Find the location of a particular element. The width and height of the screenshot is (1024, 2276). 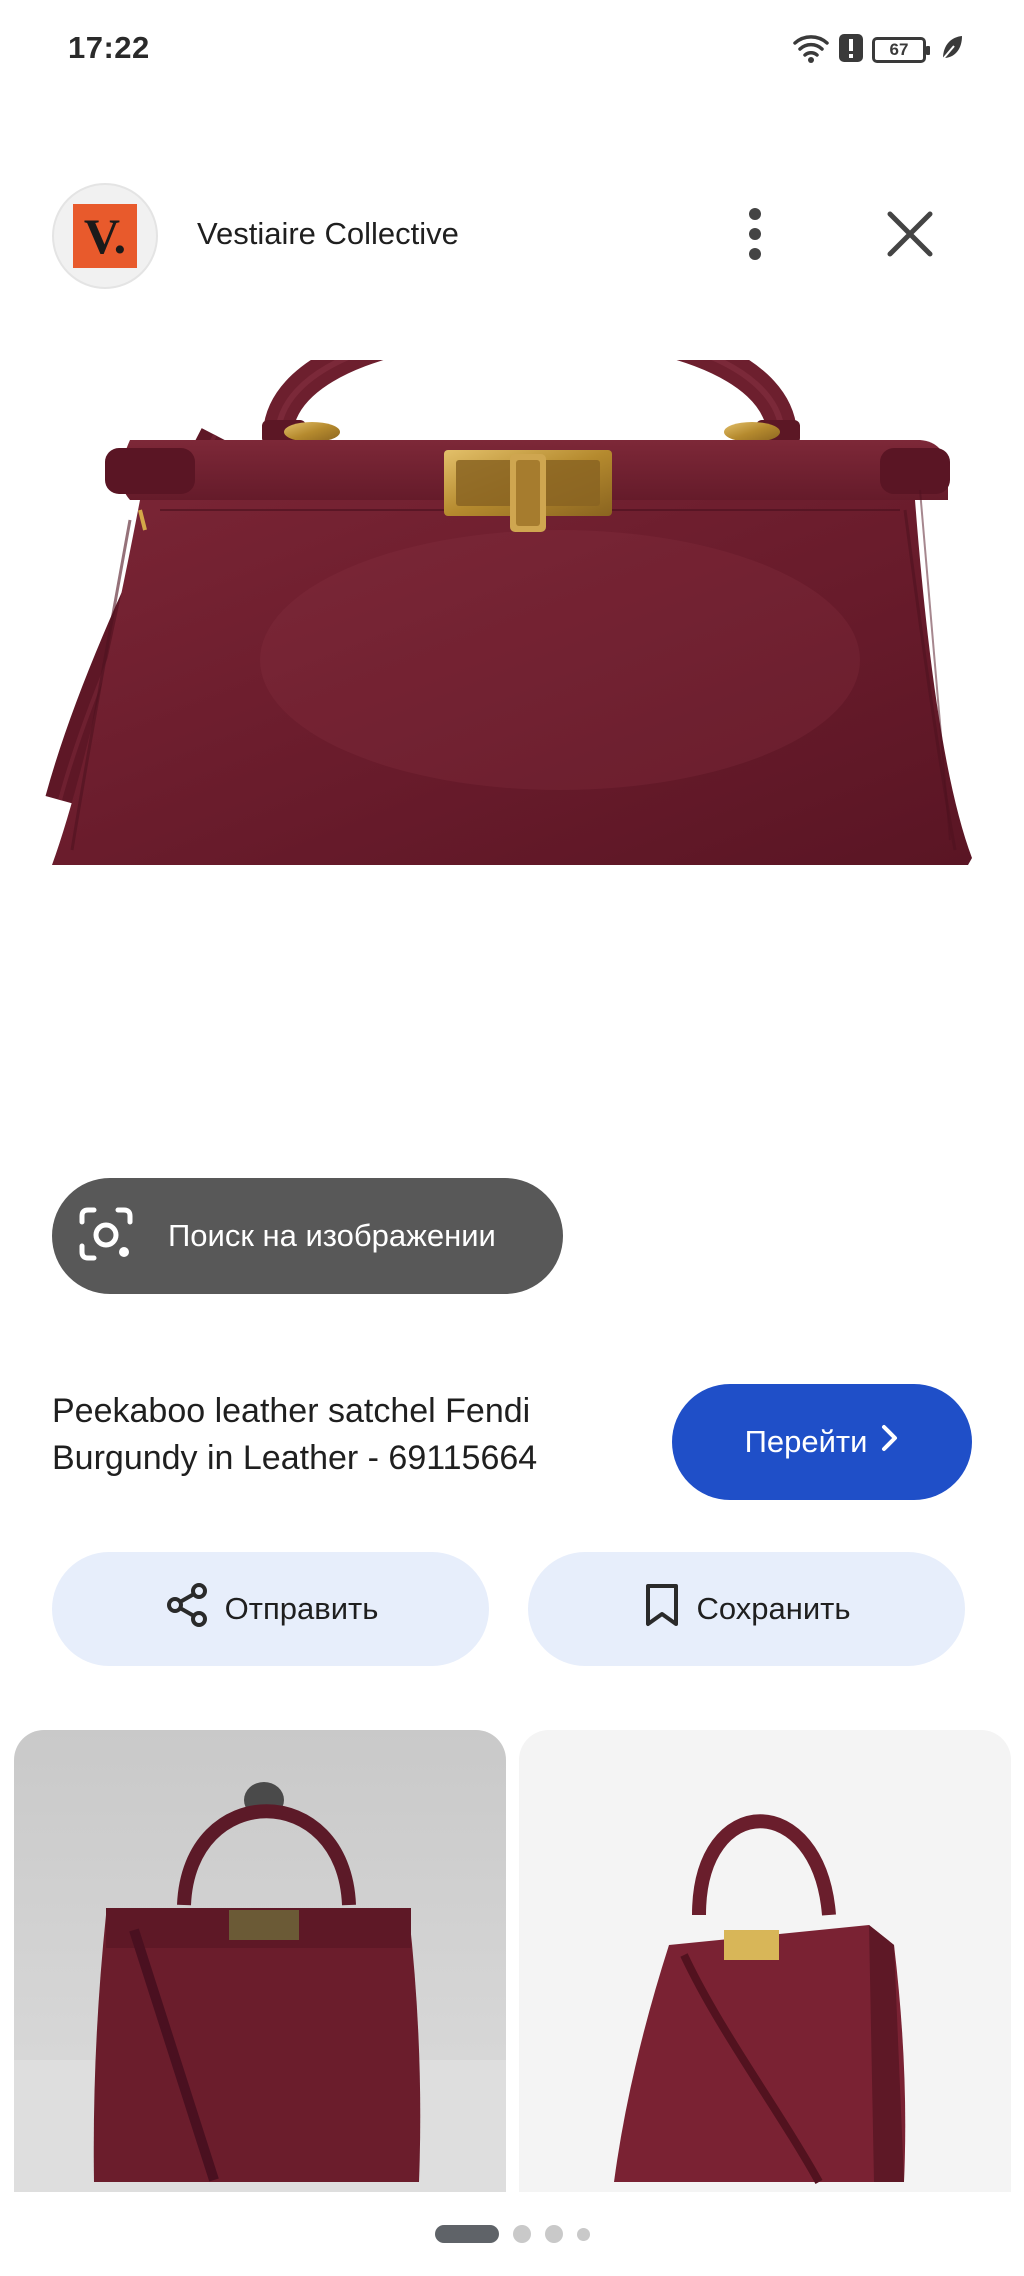

battery-icon: 67 is located at coordinates (901, 50).